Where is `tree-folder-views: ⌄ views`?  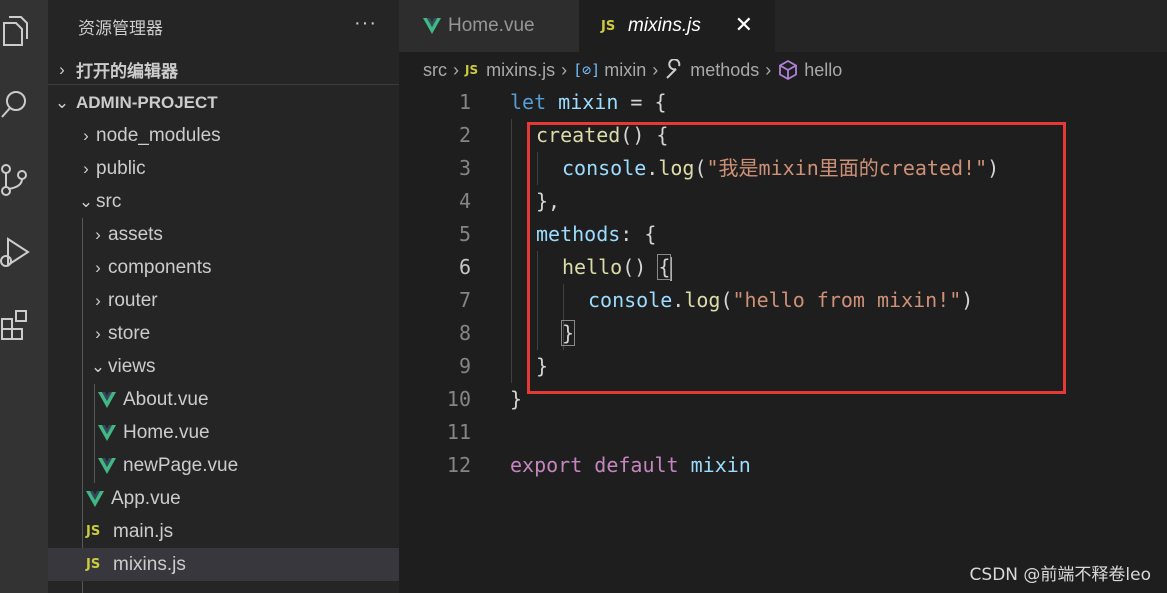
tree-folder-views: ⌄ views is located at coordinates (223, 366).